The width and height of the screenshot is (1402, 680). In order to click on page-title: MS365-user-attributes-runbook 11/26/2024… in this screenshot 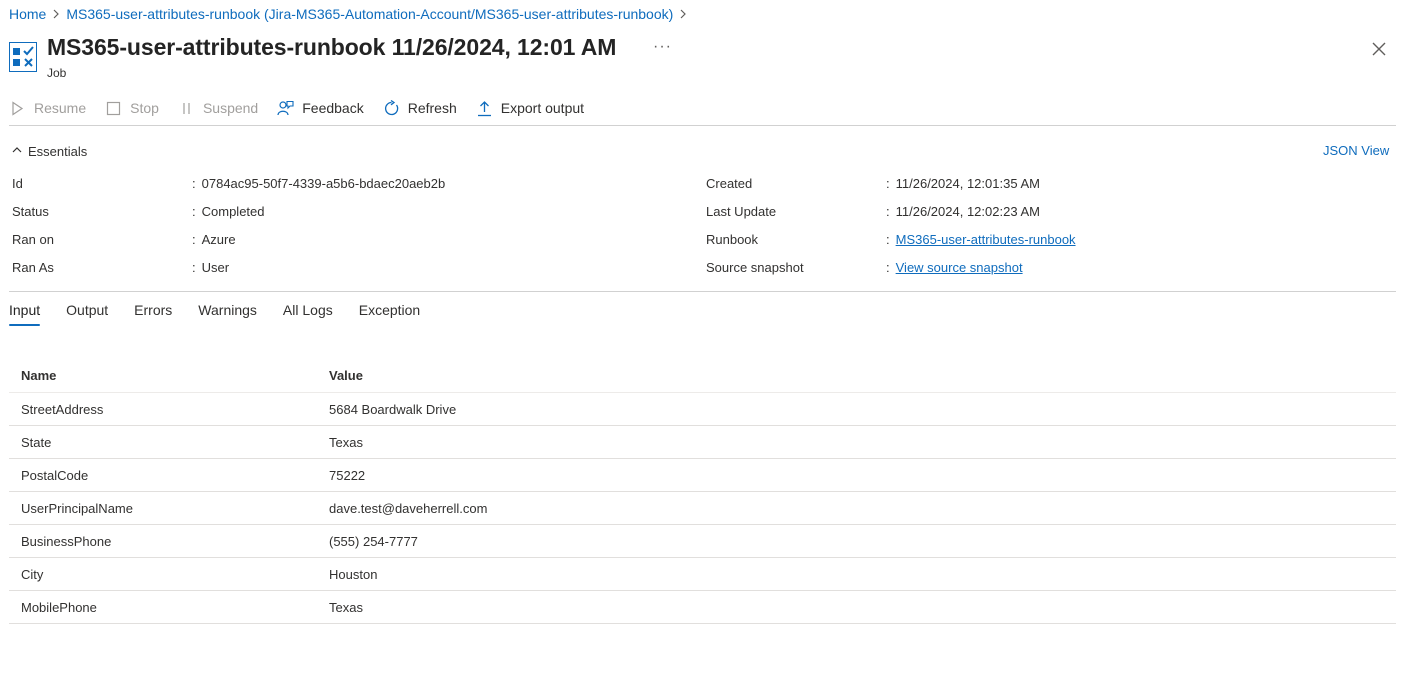, I will do `click(332, 47)`.